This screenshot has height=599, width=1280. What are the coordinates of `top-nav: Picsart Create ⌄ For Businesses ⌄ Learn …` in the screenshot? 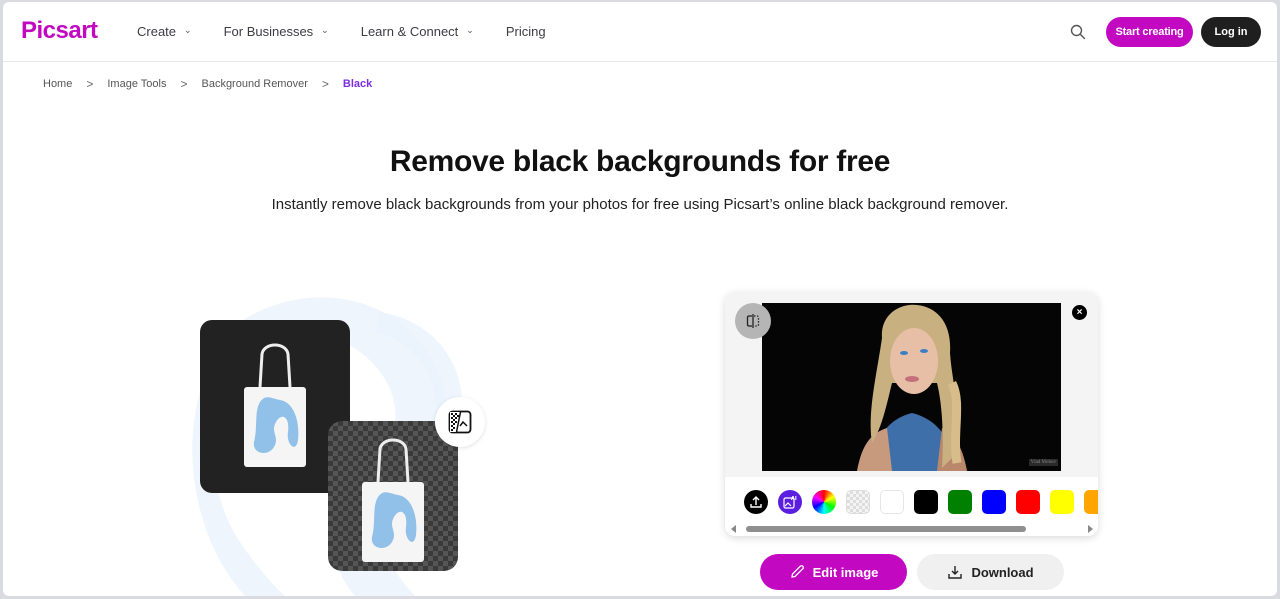 It's located at (640, 32).